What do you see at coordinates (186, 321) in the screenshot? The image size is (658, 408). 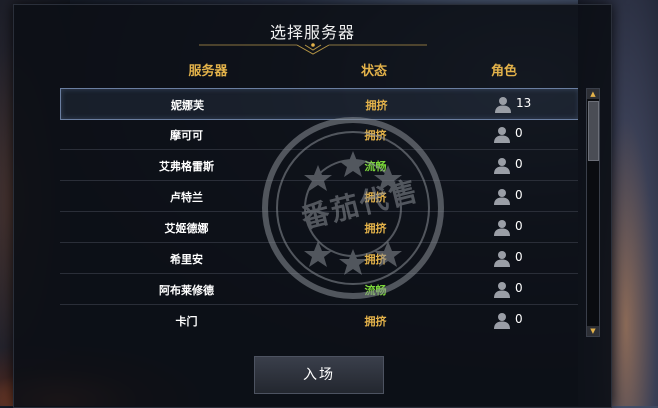 I see `server-name: 卡门` at bounding box center [186, 321].